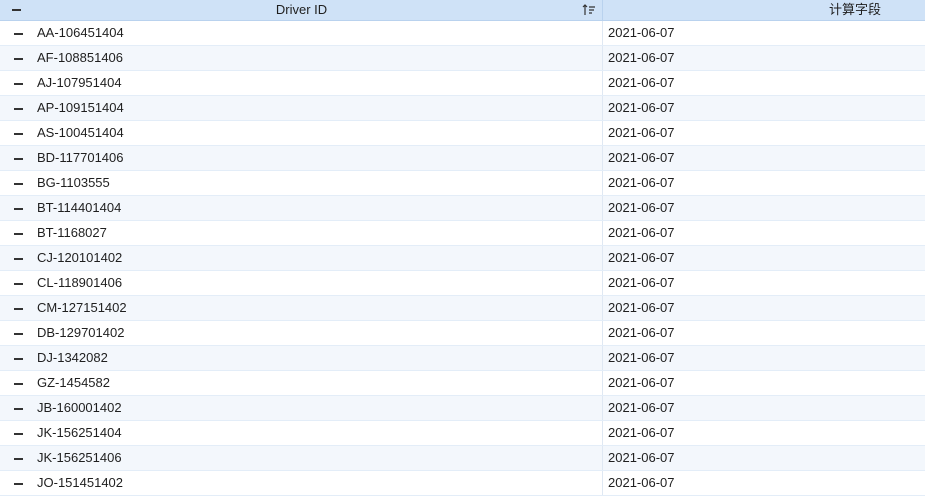 This screenshot has height=496, width=925. I want to click on table-row: AP-109151404 2021-06-07, so click(462, 108).